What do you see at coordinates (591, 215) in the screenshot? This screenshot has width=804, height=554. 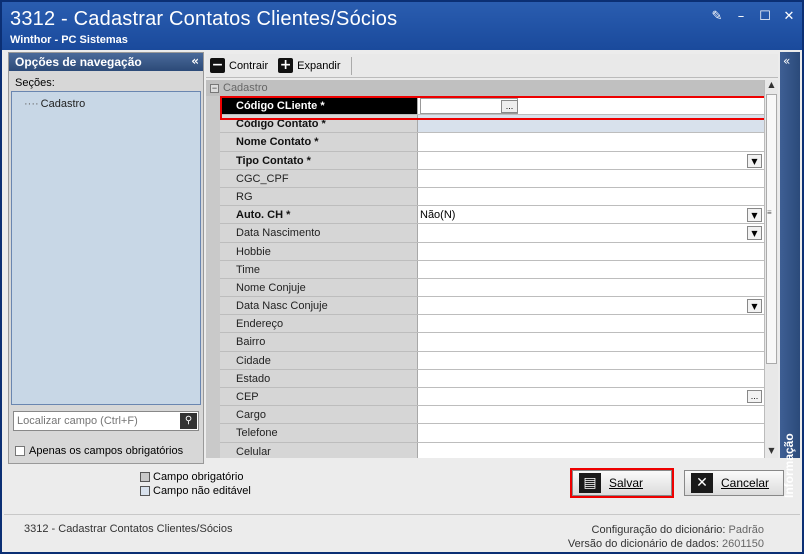 I see `field-value: Não(N) ▼` at bounding box center [591, 215].